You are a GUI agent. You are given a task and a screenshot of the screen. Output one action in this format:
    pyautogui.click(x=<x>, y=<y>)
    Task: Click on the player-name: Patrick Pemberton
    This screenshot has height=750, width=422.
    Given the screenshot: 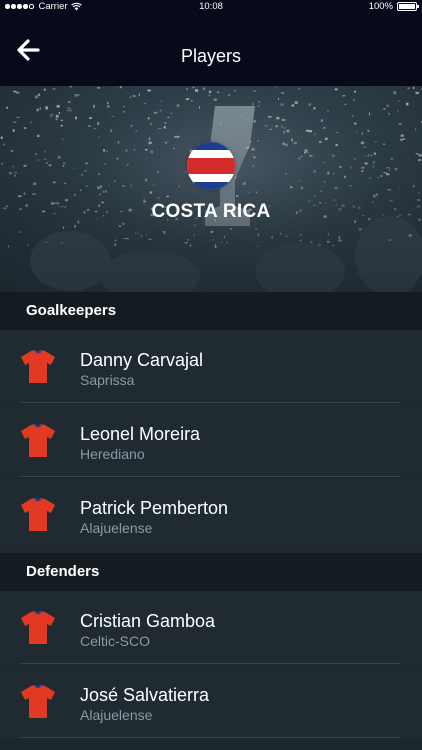 What is the action you would take?
    pyautogui.click(x=154, y=508)
    